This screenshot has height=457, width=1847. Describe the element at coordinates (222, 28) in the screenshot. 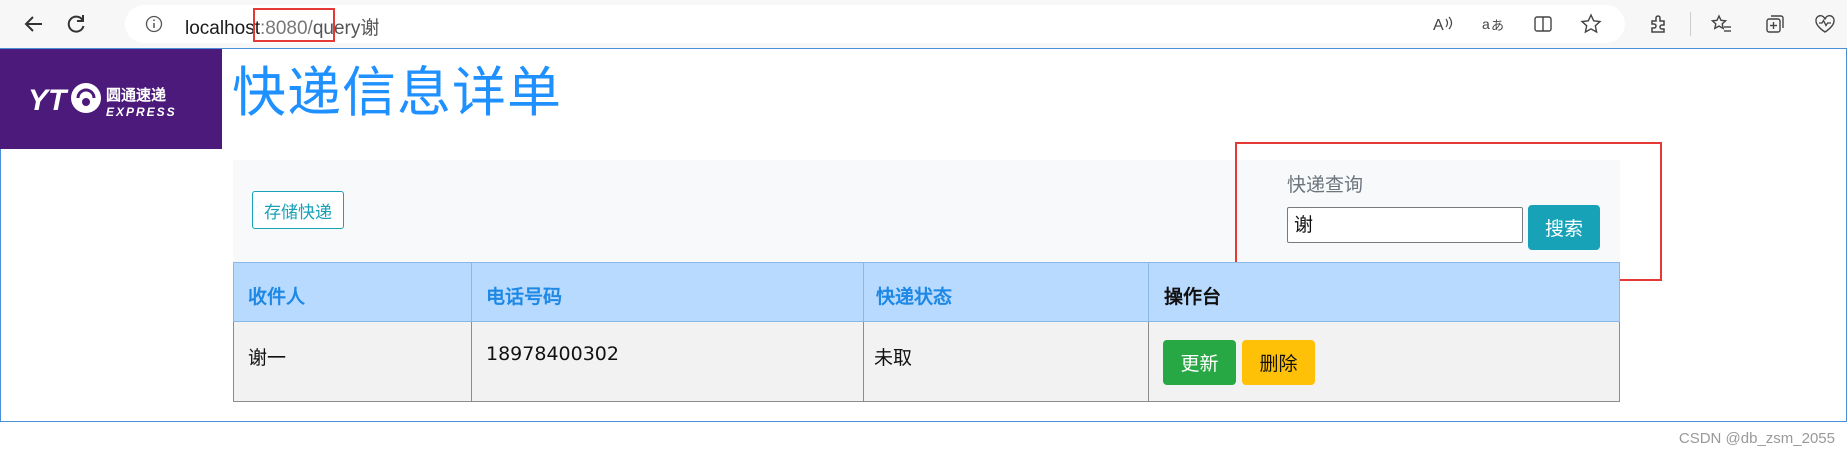

I see `url-host: localhost` at that location.